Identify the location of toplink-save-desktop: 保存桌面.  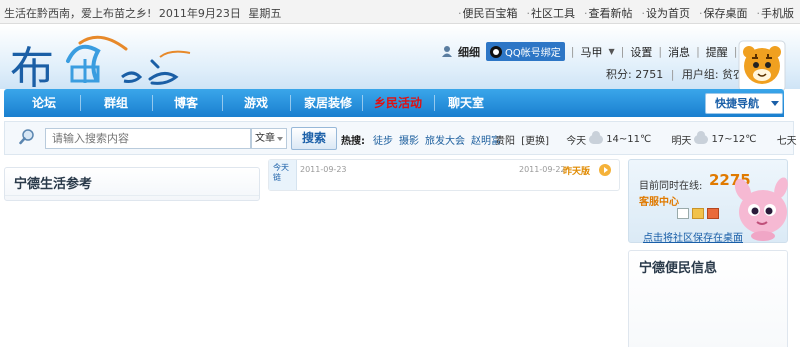
(723, 13).